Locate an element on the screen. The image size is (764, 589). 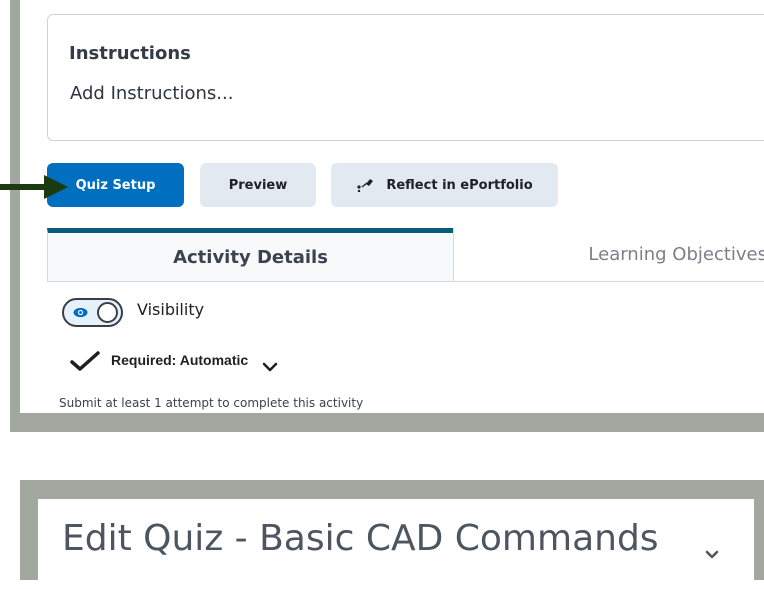
activity-tabs: Activity Details Learning Objectives is located at coordinates (405, 255).